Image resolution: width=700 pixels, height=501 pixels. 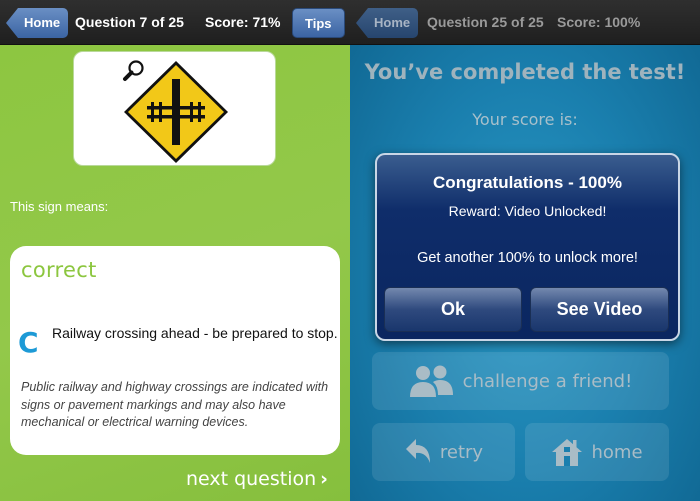 What do you see at coordinates (547, 381) in the screenshot?
I see `challenge-friend-label: challenge a friend!` at bounding box center [547, 381].